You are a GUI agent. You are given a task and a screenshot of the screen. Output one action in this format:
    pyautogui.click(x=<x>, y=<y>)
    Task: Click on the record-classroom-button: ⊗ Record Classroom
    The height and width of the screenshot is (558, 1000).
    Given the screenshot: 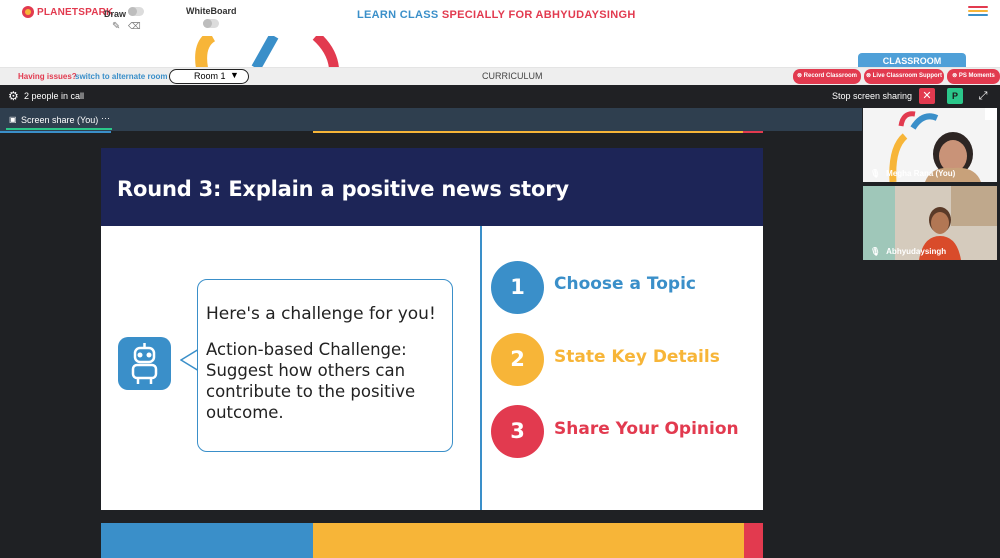 What is the action you would take?
    pyautogui.click(x=827, y=76)
    